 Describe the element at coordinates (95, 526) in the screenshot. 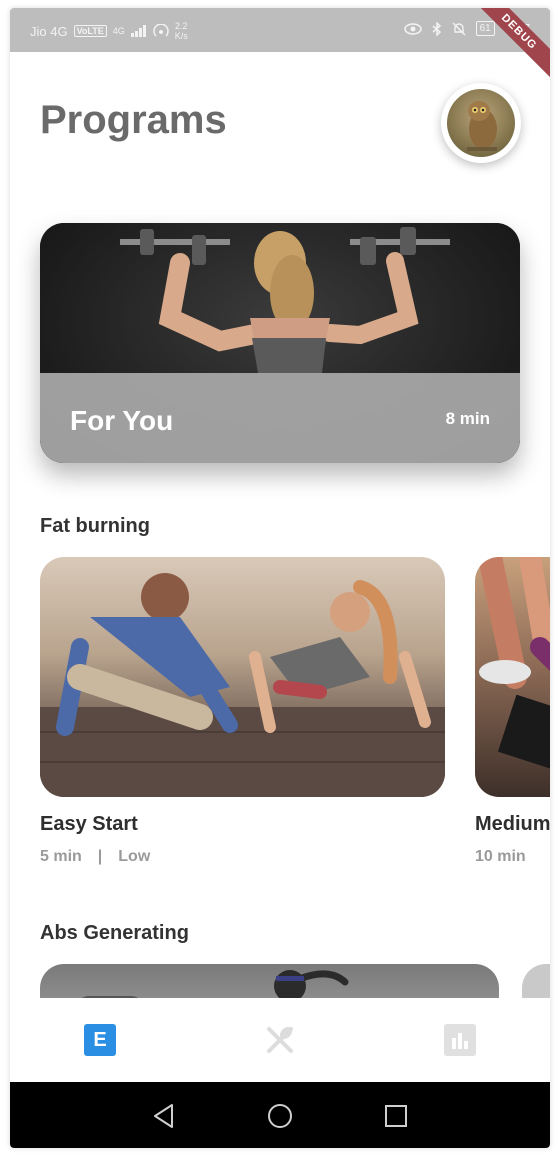

I see `section-title-fat-burning: Fat burning` at that location.